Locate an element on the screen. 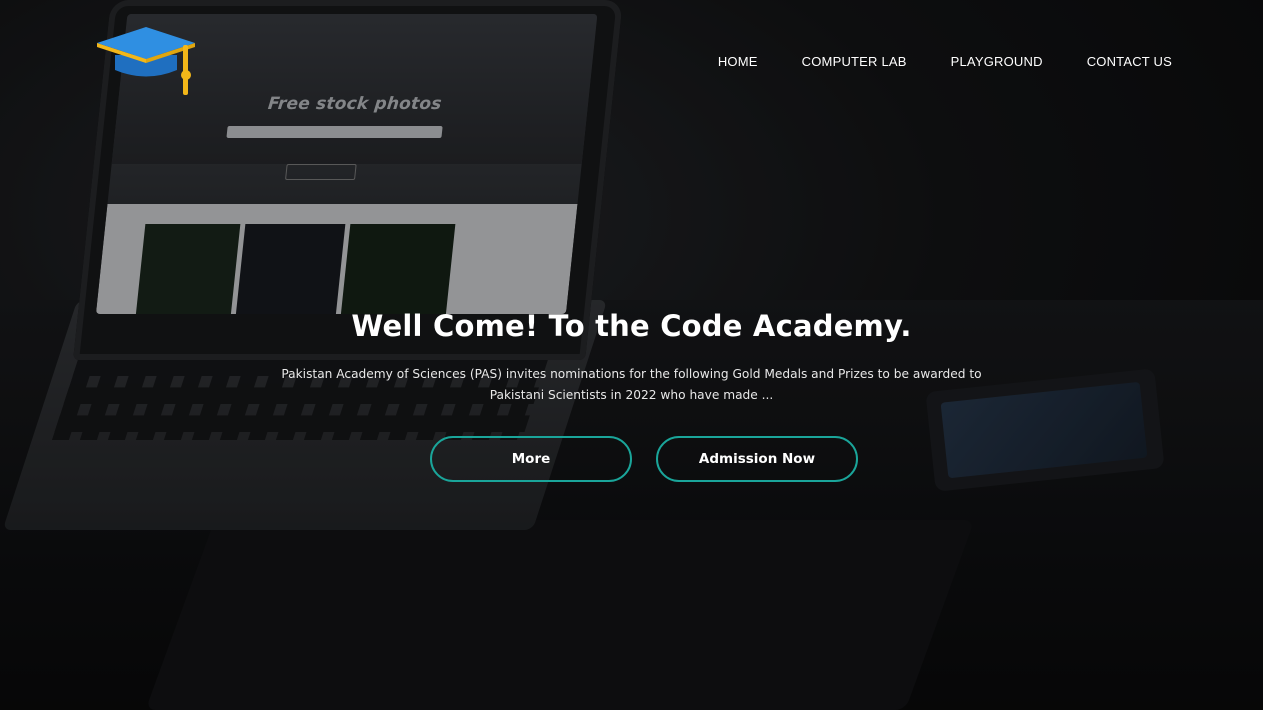 This screenshot has width=1263, height=710. nav-home: HOME is located at coordinates (738, 62).